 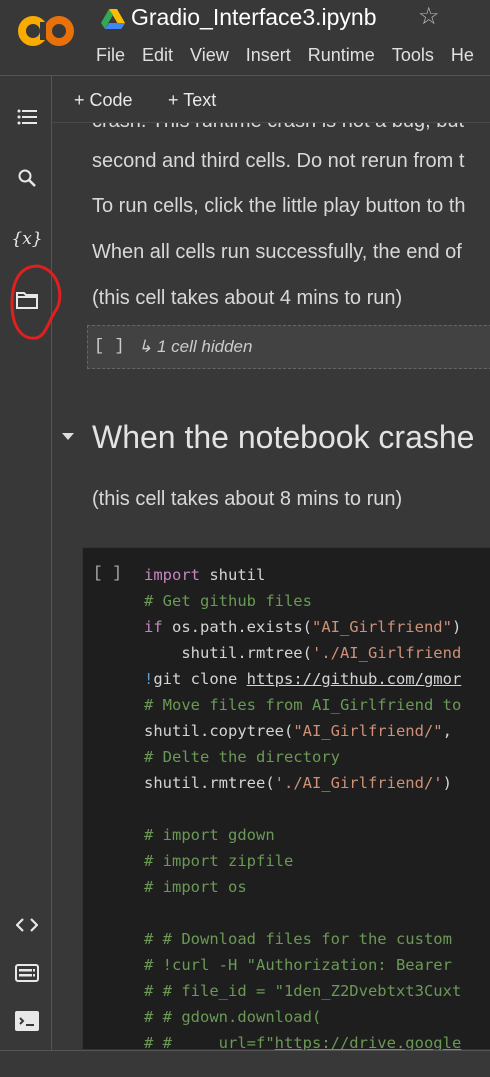 I want to click on code-snippets-icon, so click(x=27, y=925).